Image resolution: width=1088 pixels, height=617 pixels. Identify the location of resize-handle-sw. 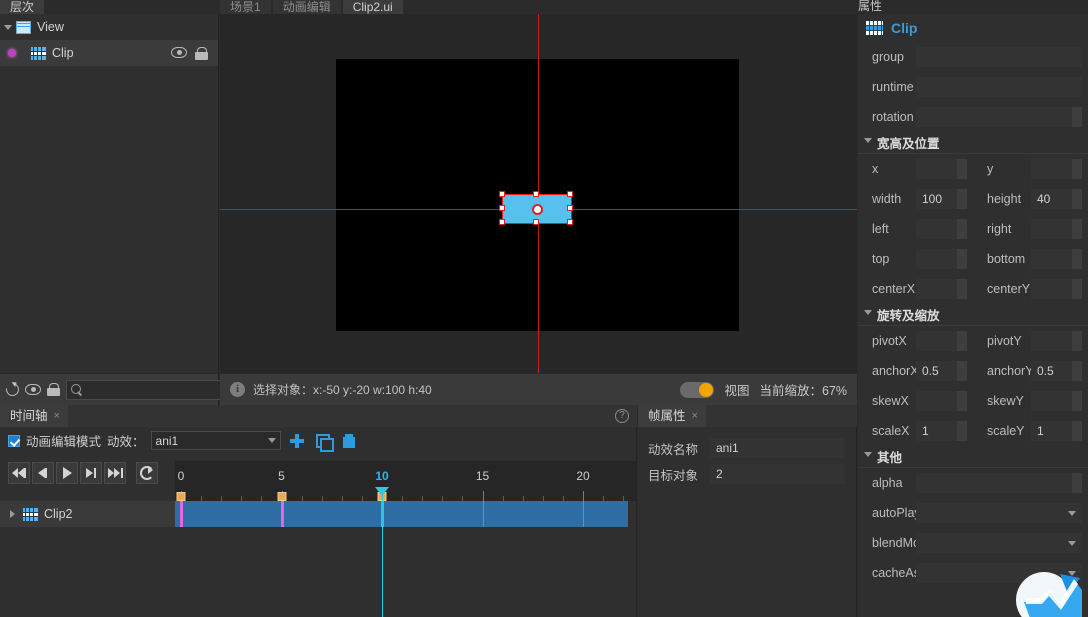
(502, 222).